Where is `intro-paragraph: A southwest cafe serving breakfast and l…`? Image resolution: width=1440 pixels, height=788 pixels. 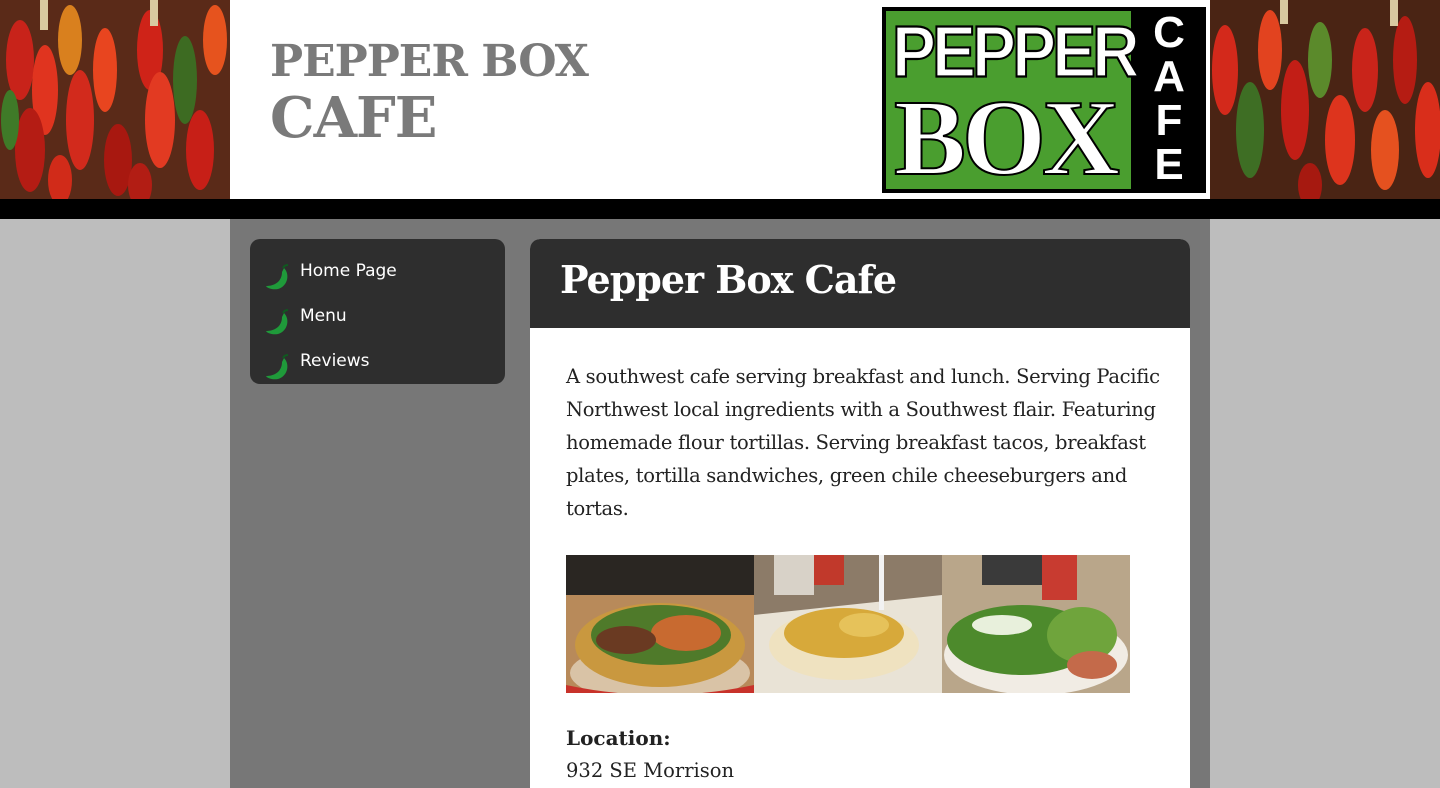
intro-paragraph: A southwest cafe serving breakfast and l… is located at coordinates (863, 442).